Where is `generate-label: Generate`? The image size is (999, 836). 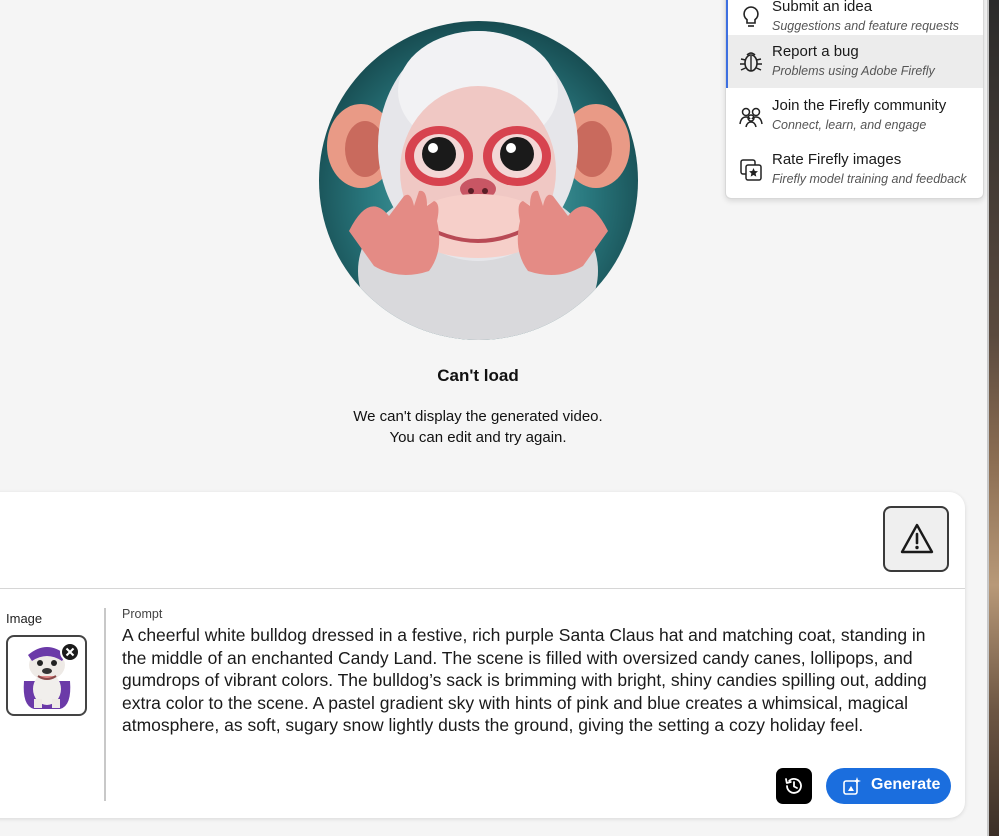
generate-label: Generate is located at coordinates (906, 784).